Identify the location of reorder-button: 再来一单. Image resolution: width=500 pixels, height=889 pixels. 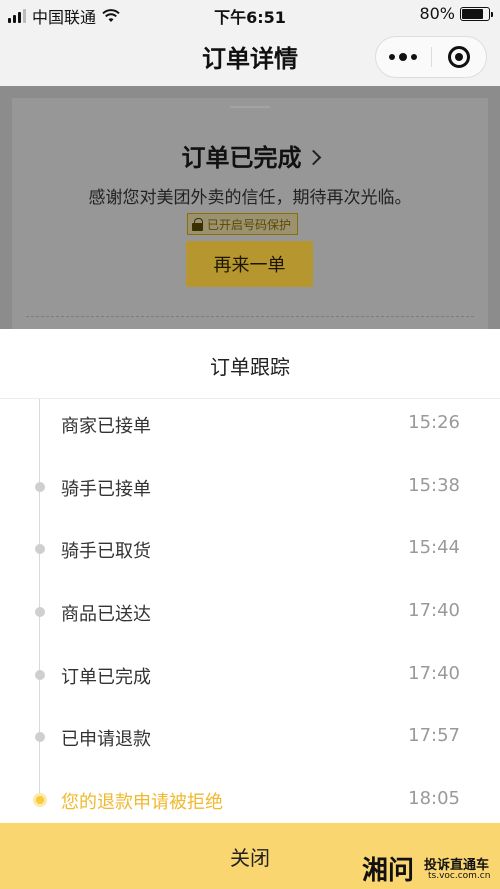
(249, 264).